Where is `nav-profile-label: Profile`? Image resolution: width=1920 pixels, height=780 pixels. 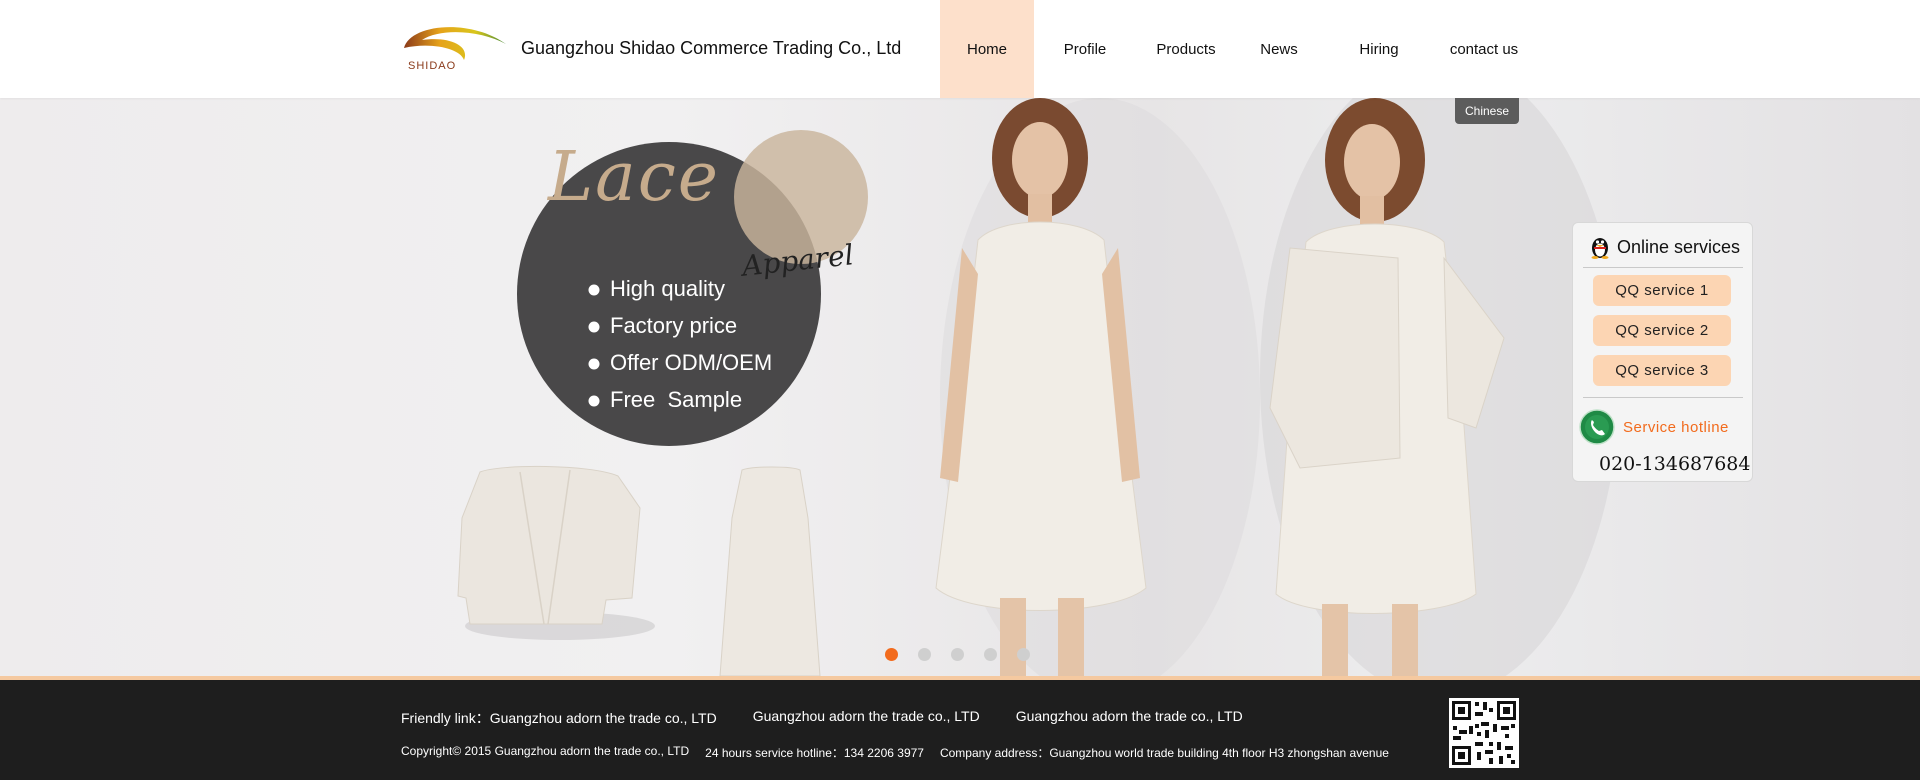 nav-profile-label: Profile is located at coordinates (1085, 49).